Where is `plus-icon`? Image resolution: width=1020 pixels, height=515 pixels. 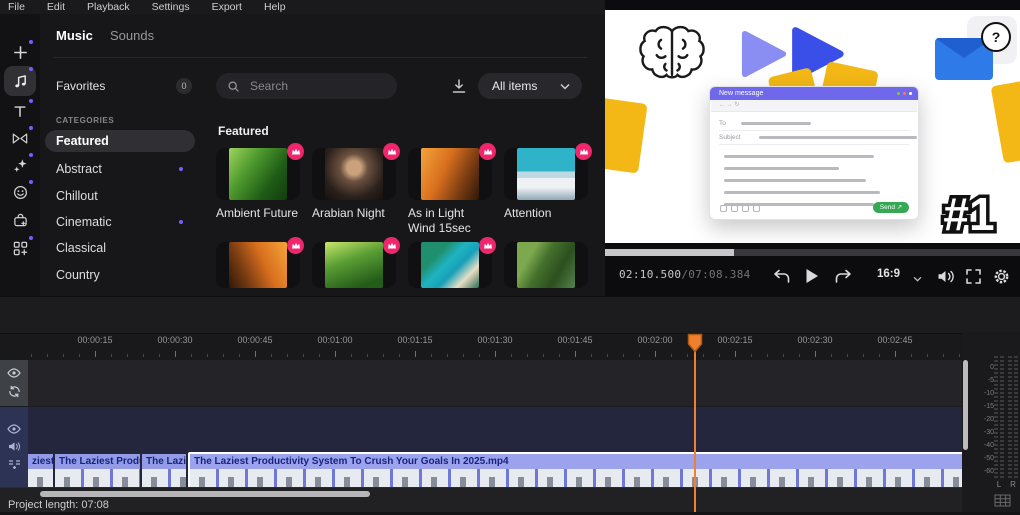
plus-icon is located at coordinates (20, 52).